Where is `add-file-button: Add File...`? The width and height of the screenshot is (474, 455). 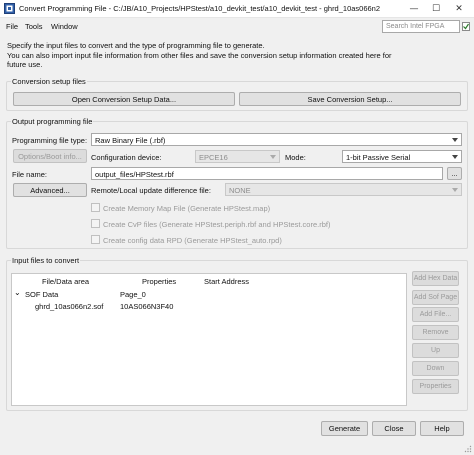 add-file-button: Add File... is located at coordinates (435, 314).